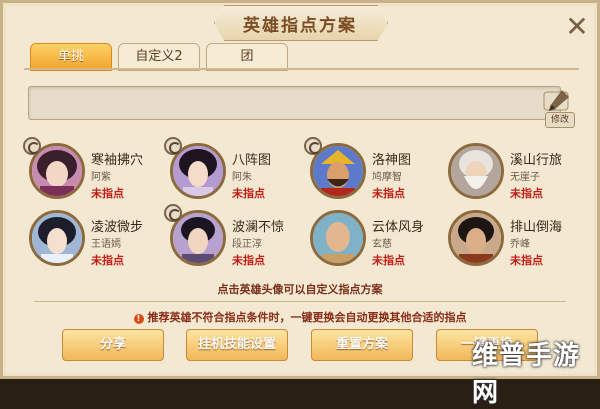  I want to click on hero-character: 阿紫, so click(101, 177).